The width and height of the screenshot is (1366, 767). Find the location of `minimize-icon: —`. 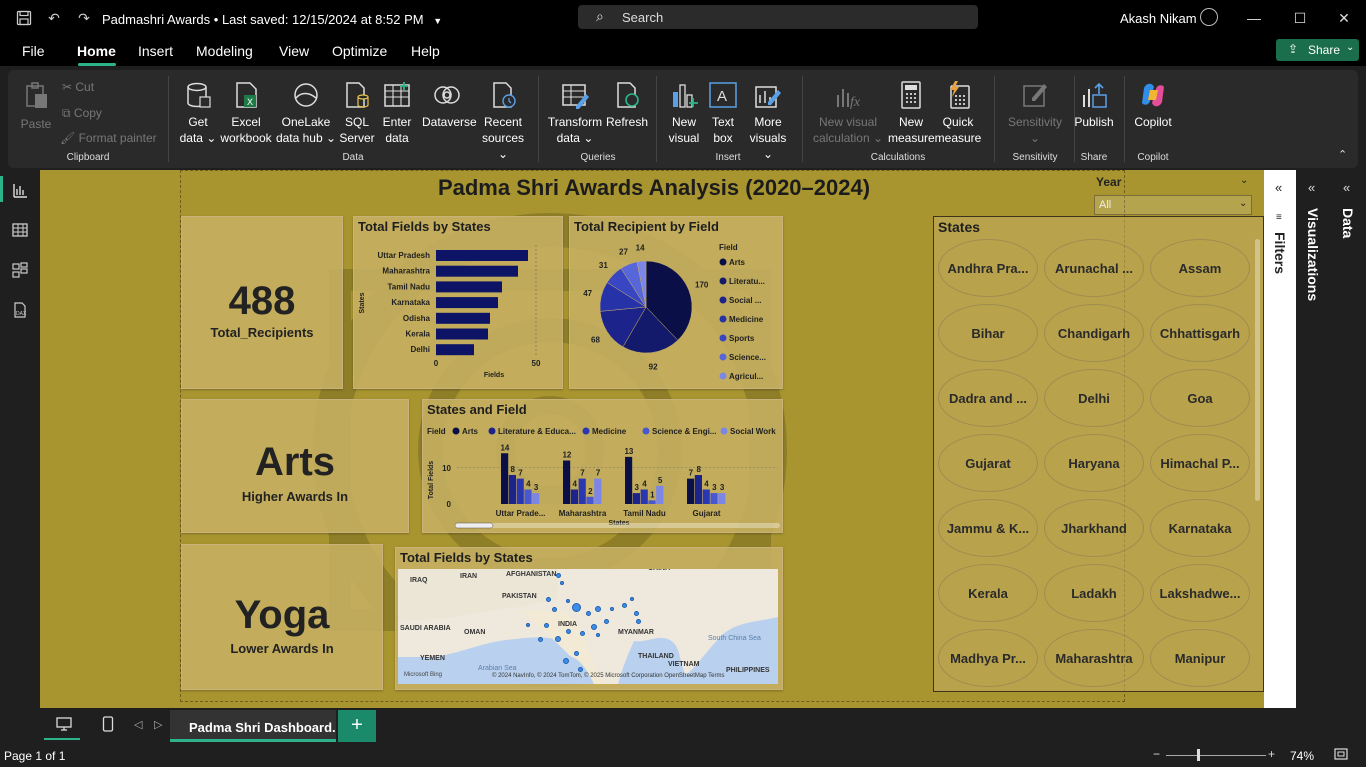

minimize-icon: — is located at coordinates (1254, 18).